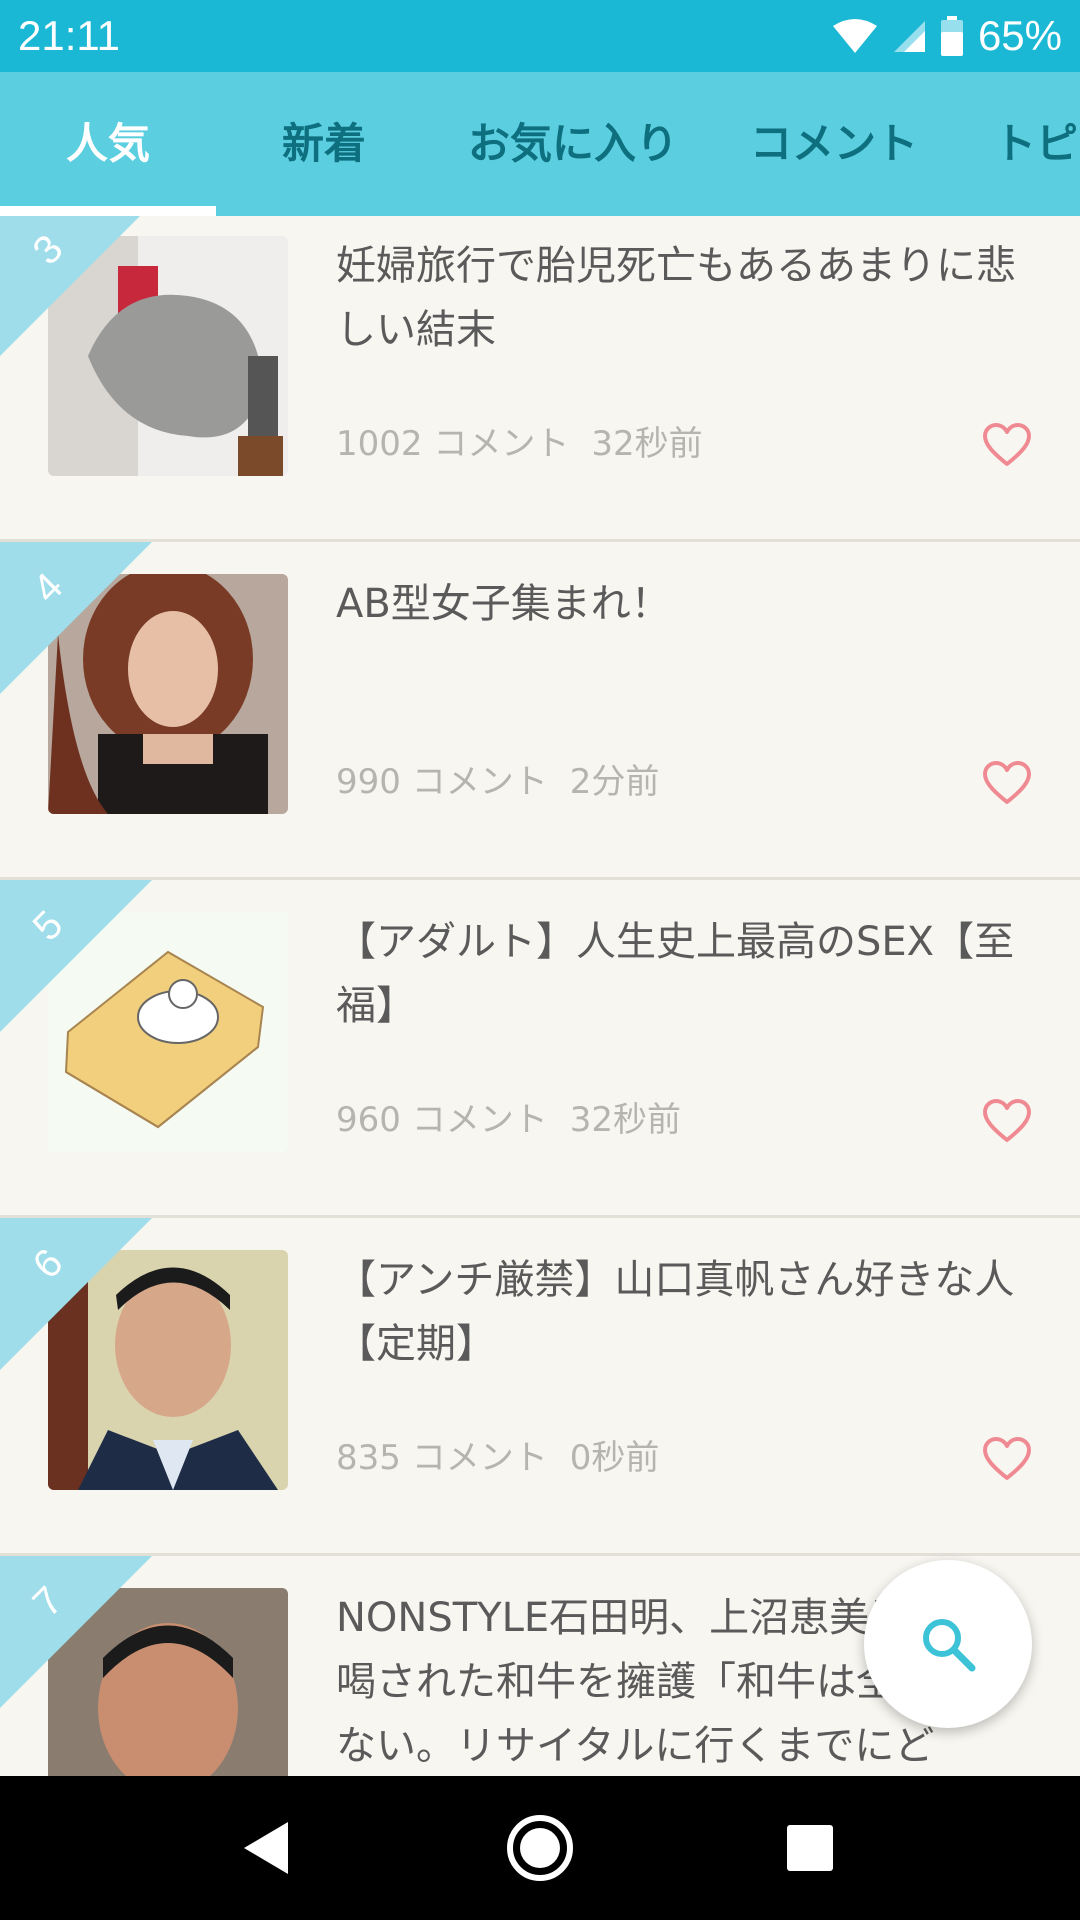 This screenshot has width=1080, height=1920. I want to click on recents-icon, so click(810, 1848).